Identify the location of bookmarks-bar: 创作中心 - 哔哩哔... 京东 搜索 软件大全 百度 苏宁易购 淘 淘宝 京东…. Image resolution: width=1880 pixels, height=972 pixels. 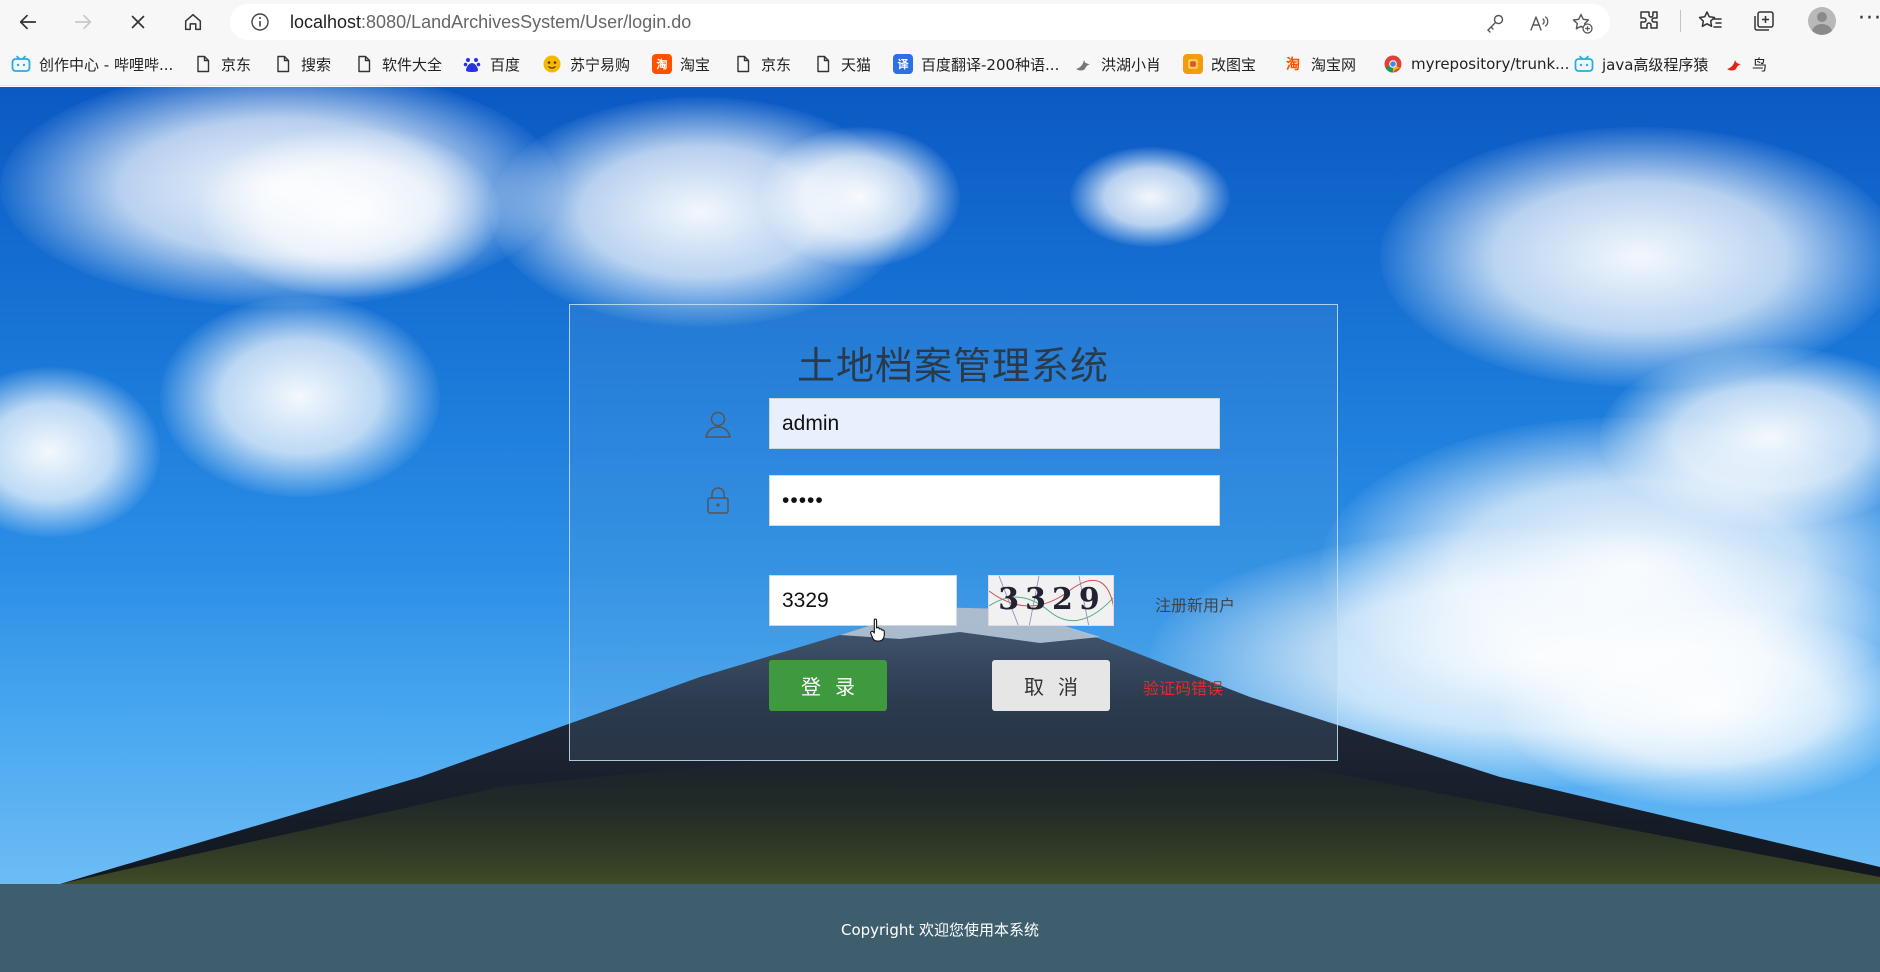
(940, 64).